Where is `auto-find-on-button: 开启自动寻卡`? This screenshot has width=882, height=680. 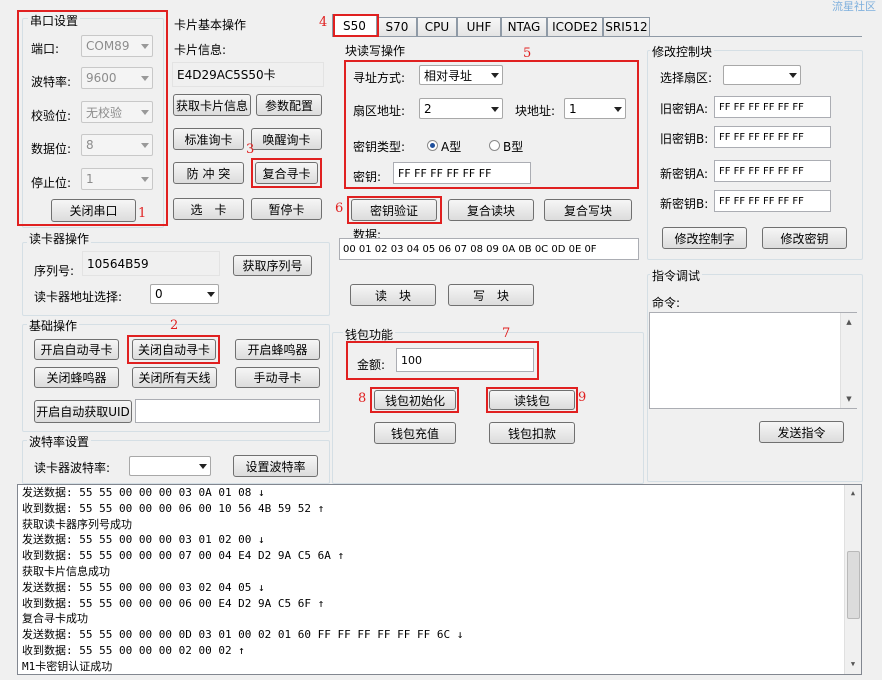
auto-find-on-button: 开启自动寻卡 is located at coordinates (76, 349).